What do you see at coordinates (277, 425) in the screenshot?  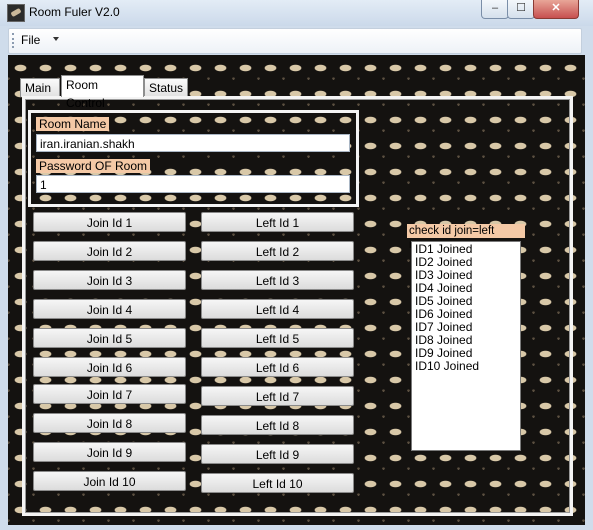 I see `left-id-8-button: Left Id 8` at bounding box center [277, 425].